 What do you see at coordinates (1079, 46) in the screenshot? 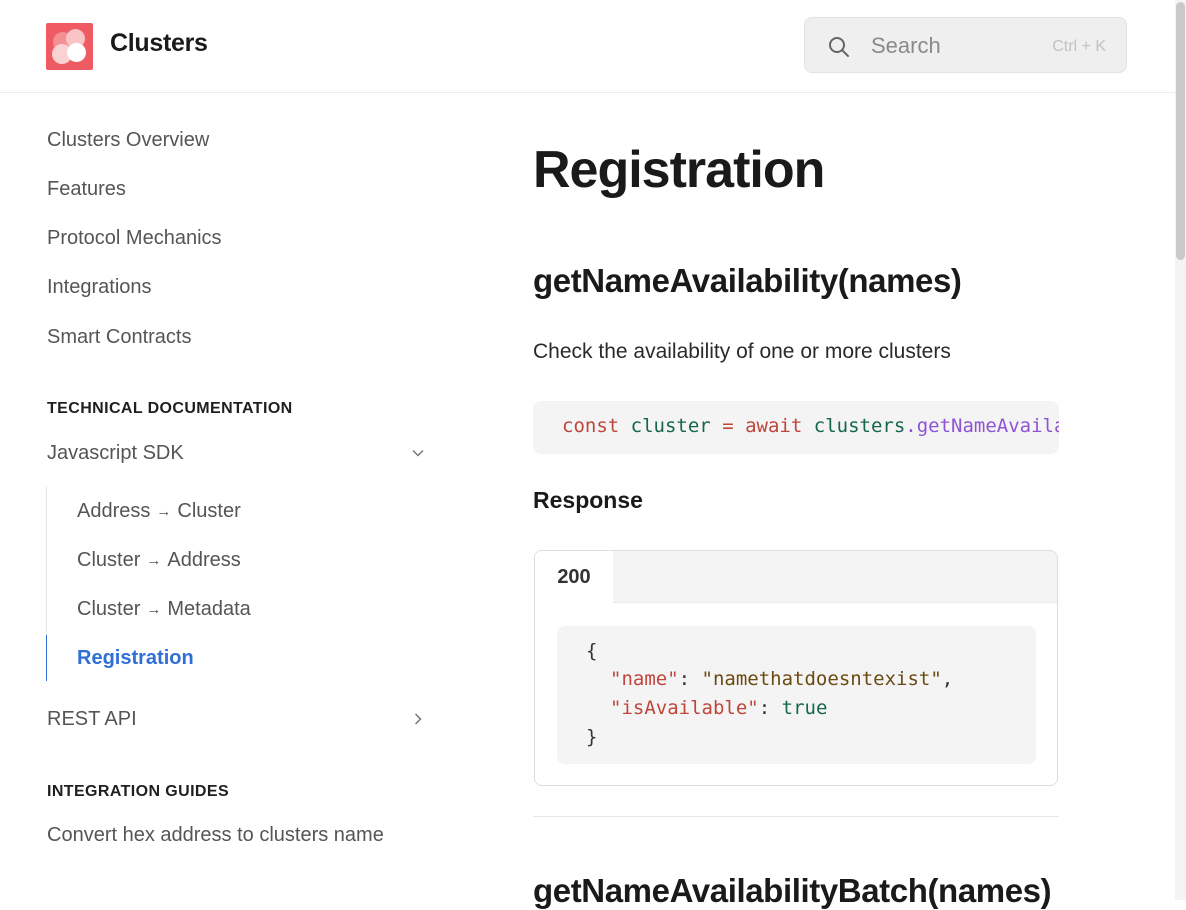
I see `search-shortcut: Ctrl + K` at bounding box center [1079, 46].